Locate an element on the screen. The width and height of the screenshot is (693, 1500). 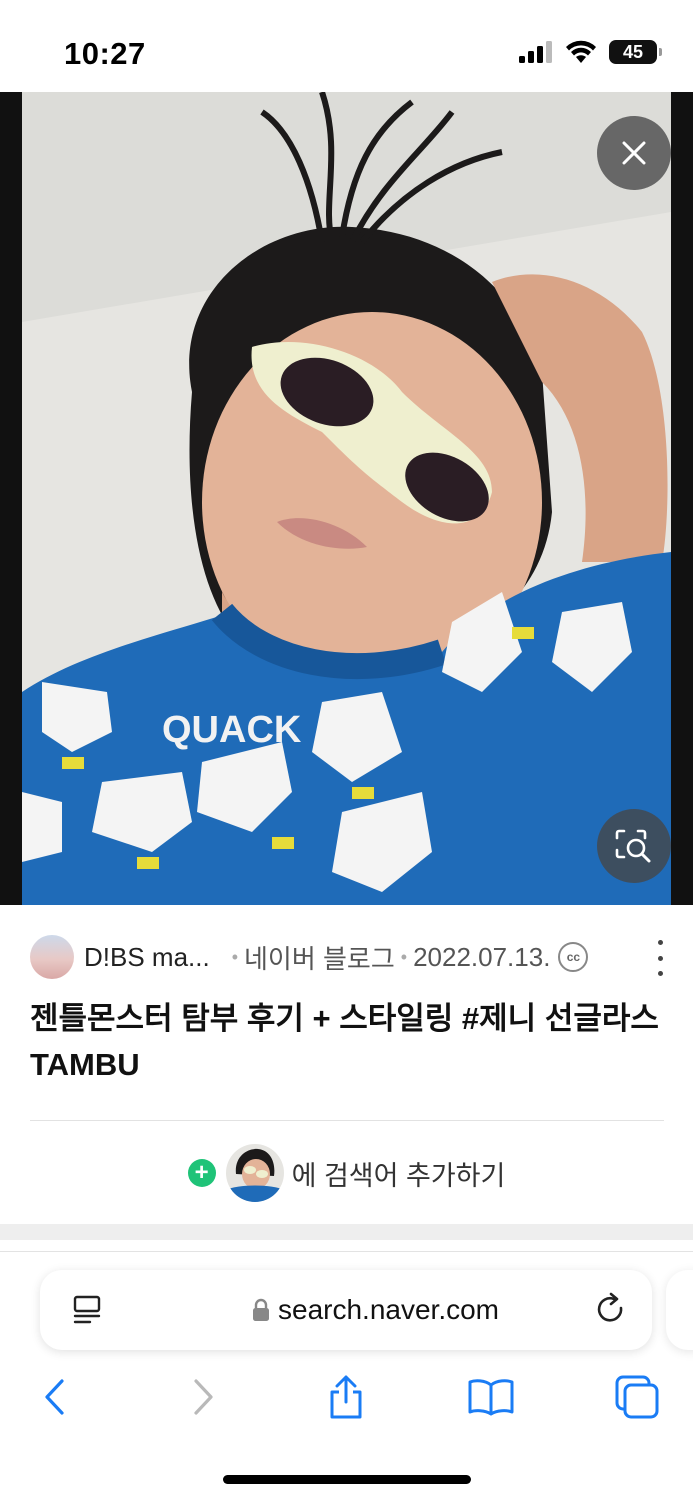
status-bar: 10:27 45 is located at coordinates (346, 46).